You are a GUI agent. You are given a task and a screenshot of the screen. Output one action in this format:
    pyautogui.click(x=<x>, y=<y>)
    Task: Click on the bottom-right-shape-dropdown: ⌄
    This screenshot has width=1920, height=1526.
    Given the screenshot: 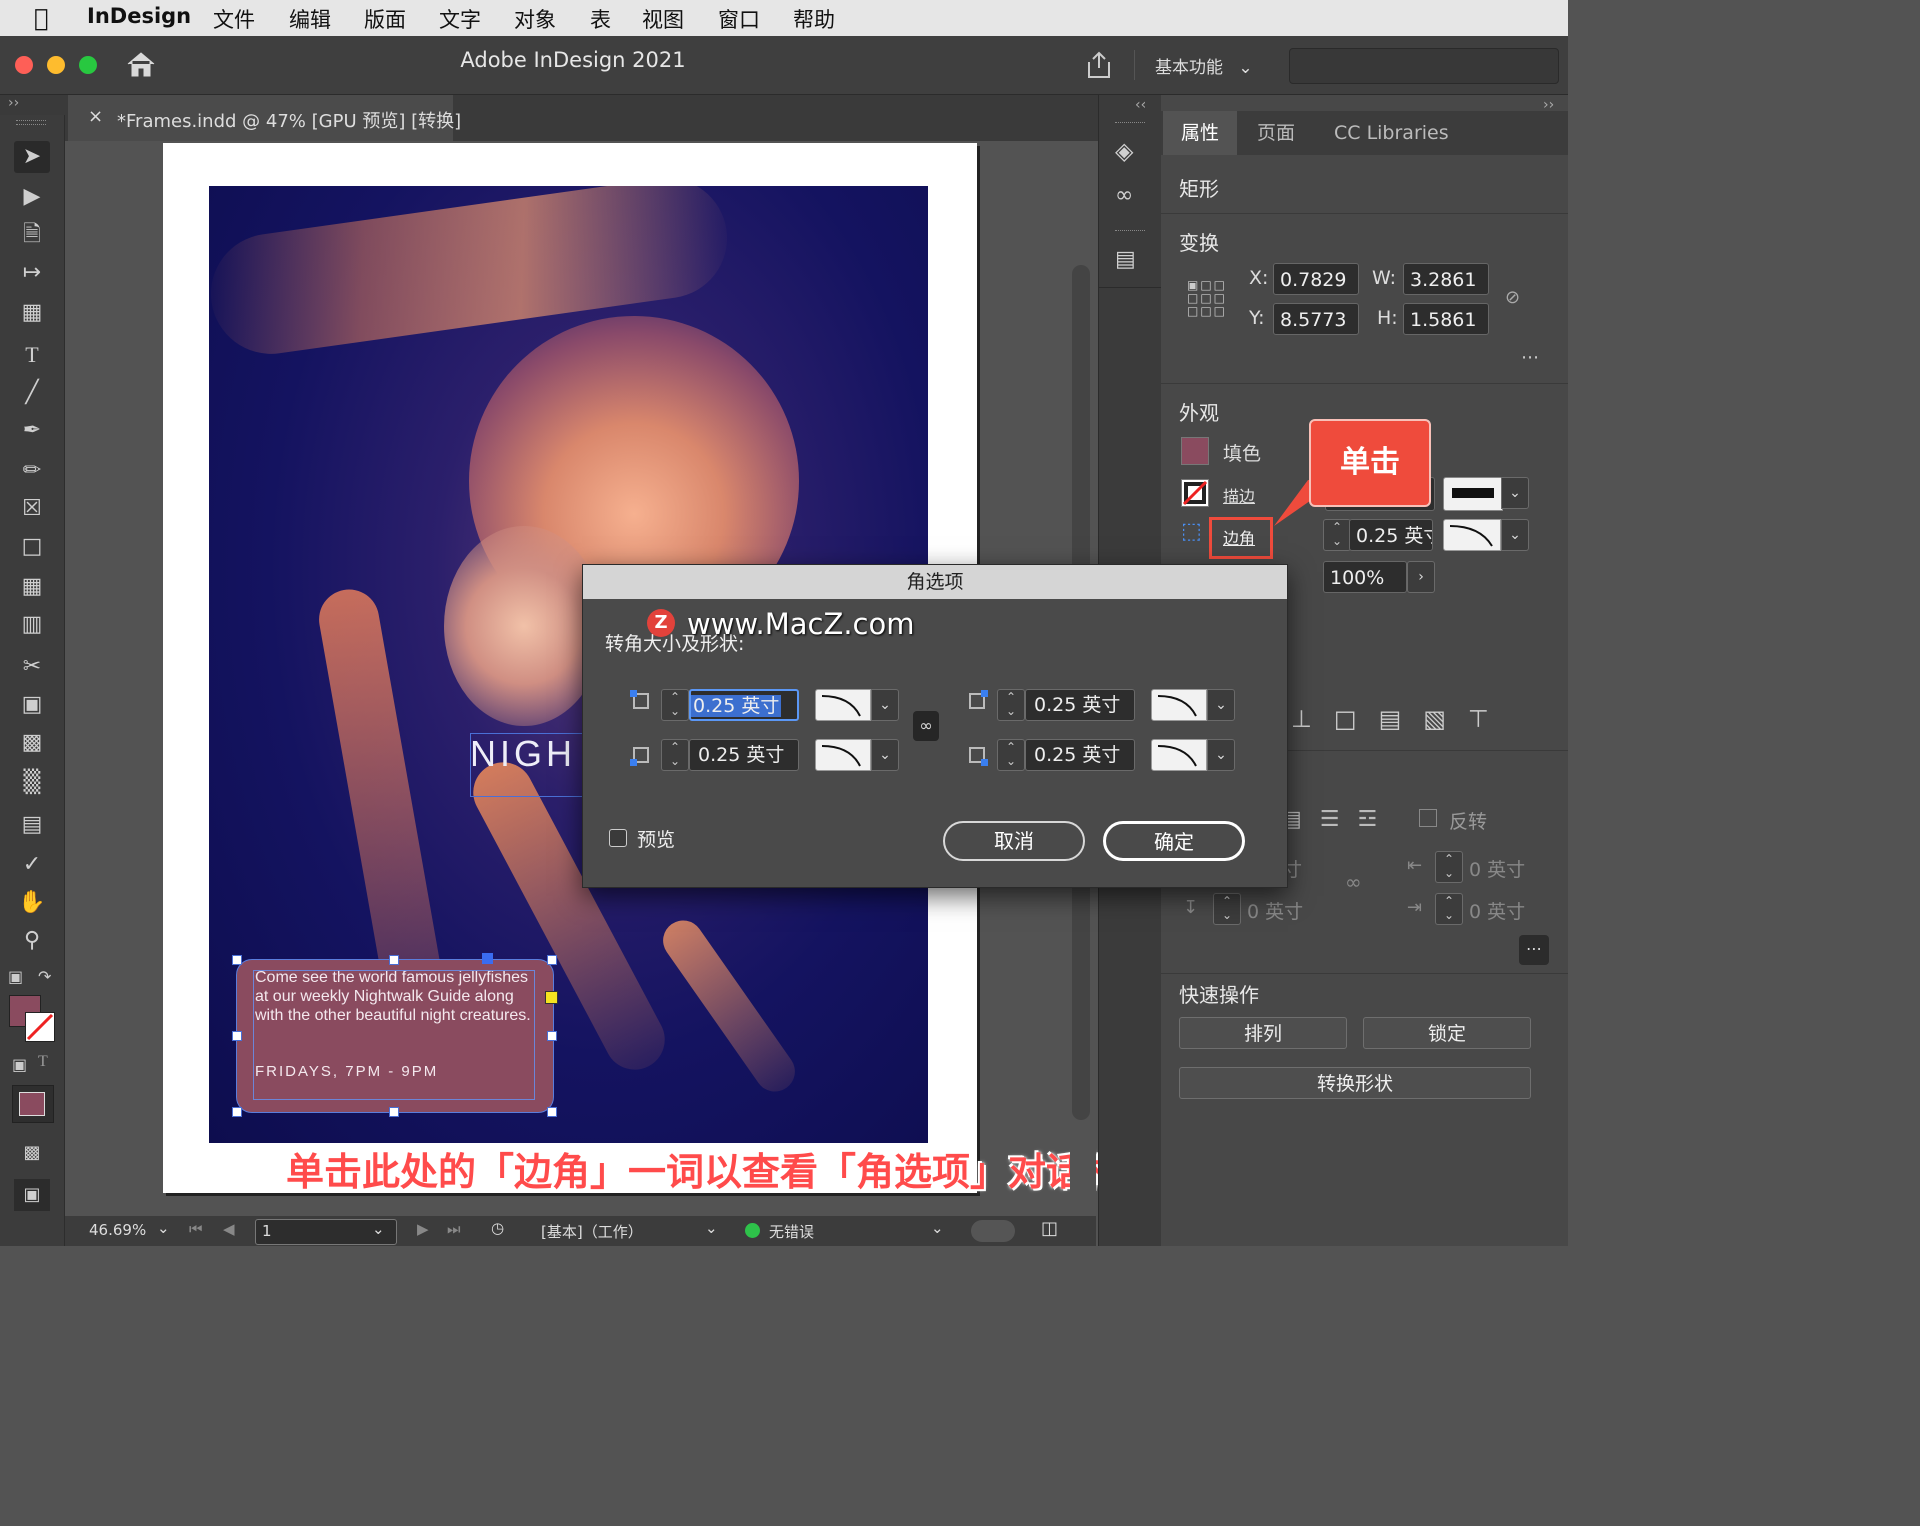 What is the action you would take?
    pyautogui.click(x=1221, y=755)
    